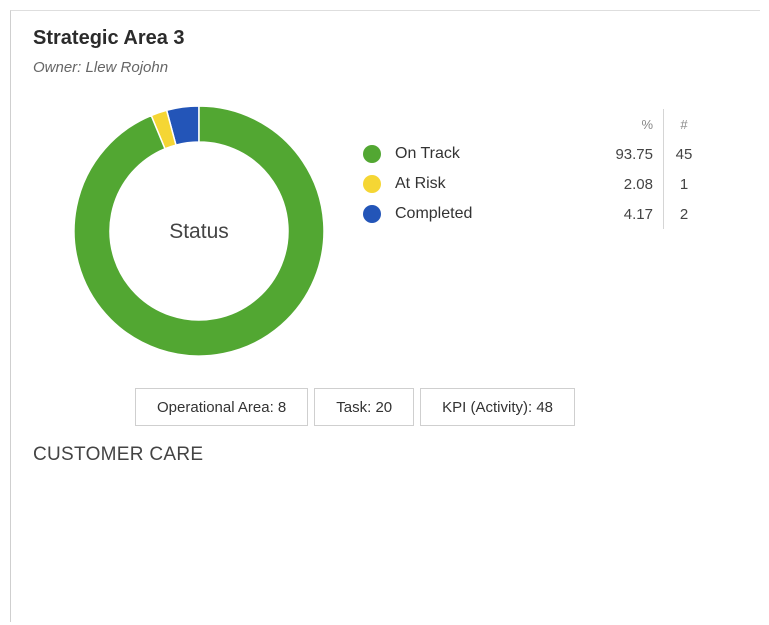 The image size is (769, 625). I want to click on status-stats-table: % # 93.75 45 2.08 1 4.17 2, so click(676, 169).